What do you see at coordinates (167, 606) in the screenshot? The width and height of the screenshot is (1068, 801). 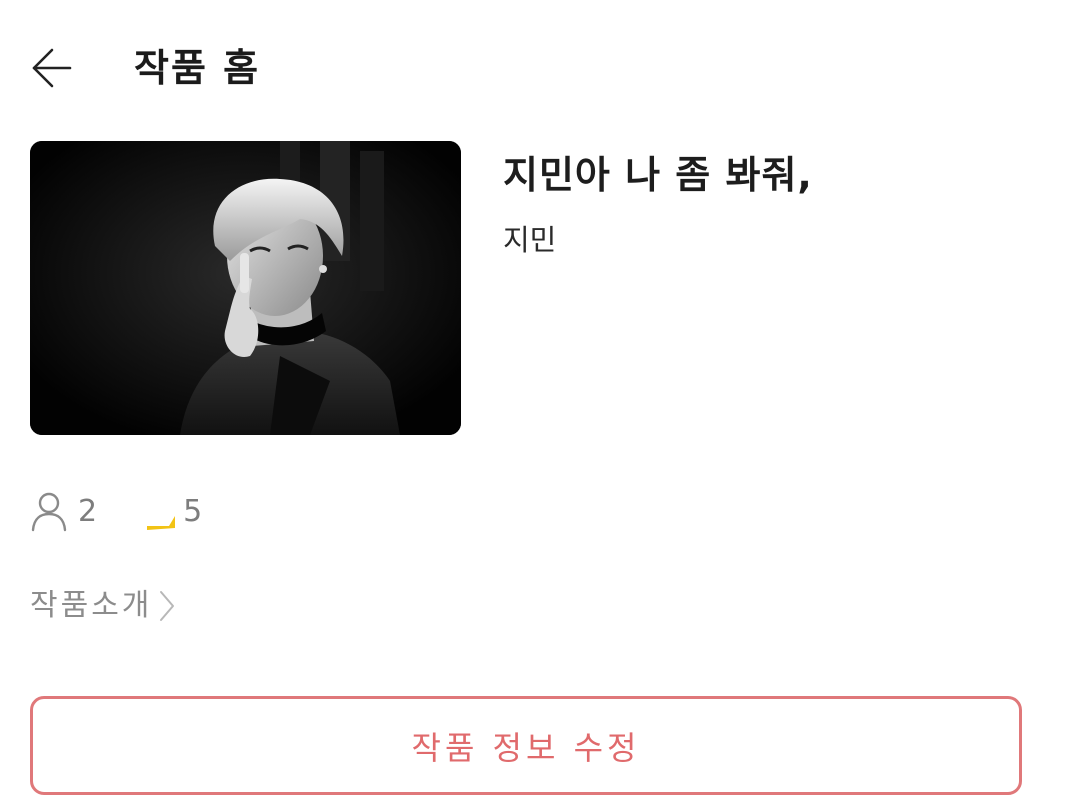 I see `chevron-right-icon` at bounding box center [167, 606].